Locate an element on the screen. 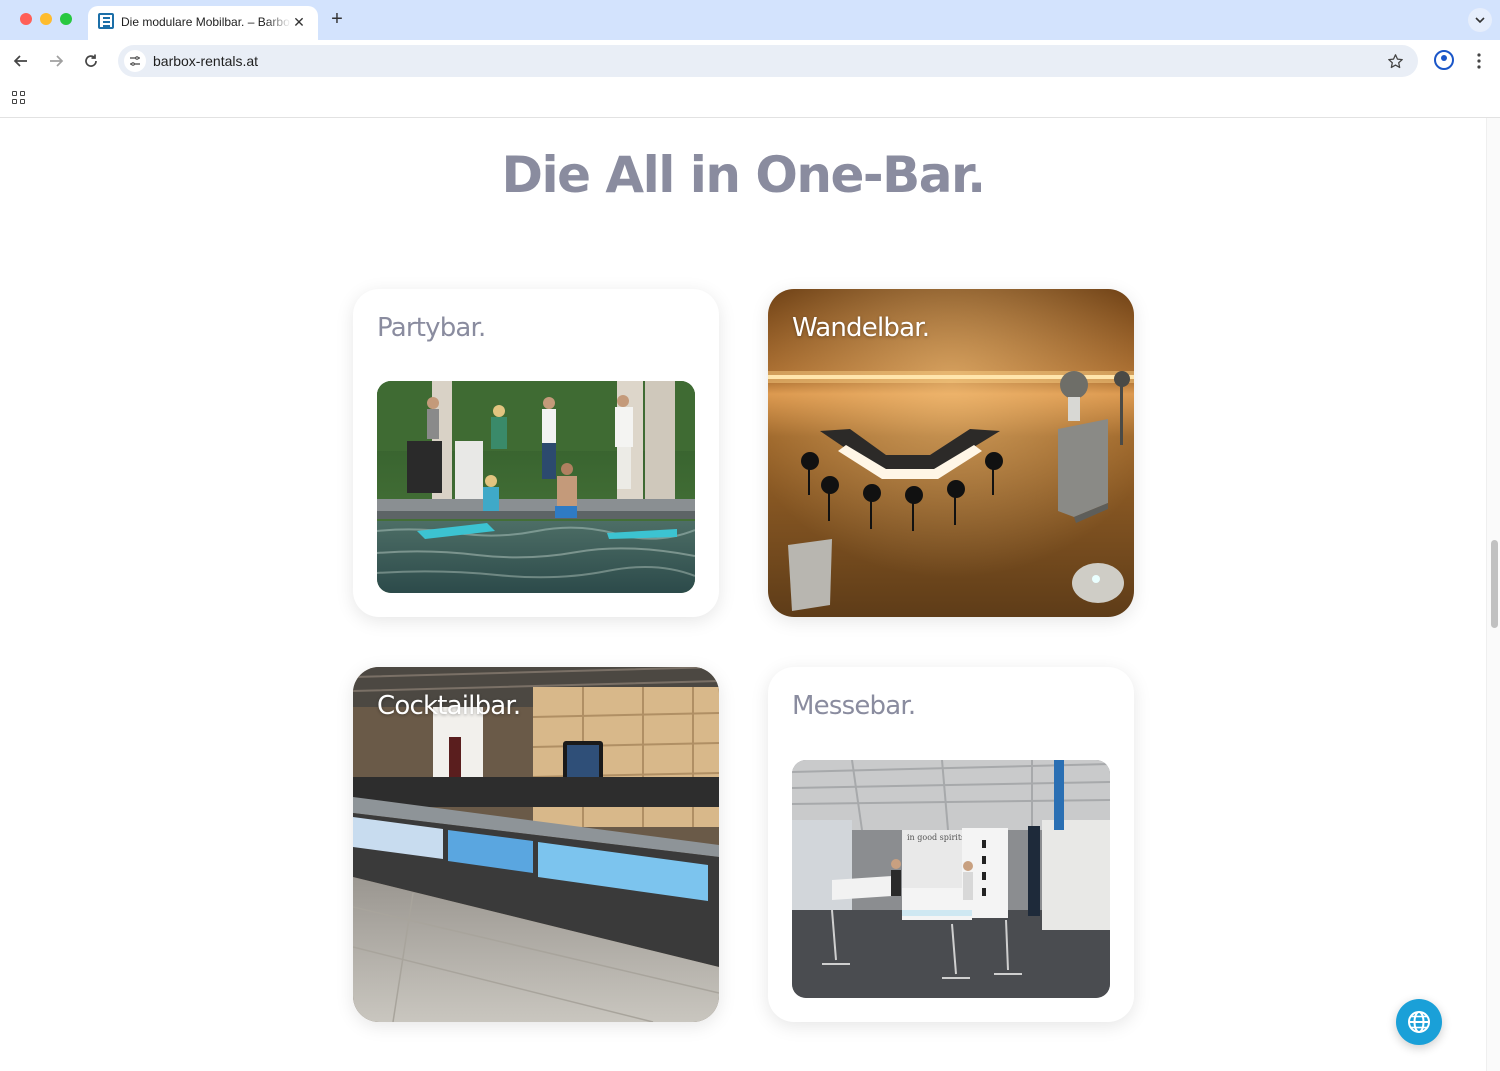 The height and width of the screenshot is (1071, 1500). card-partybar: Partybar. is located at coordinates (536, 453).